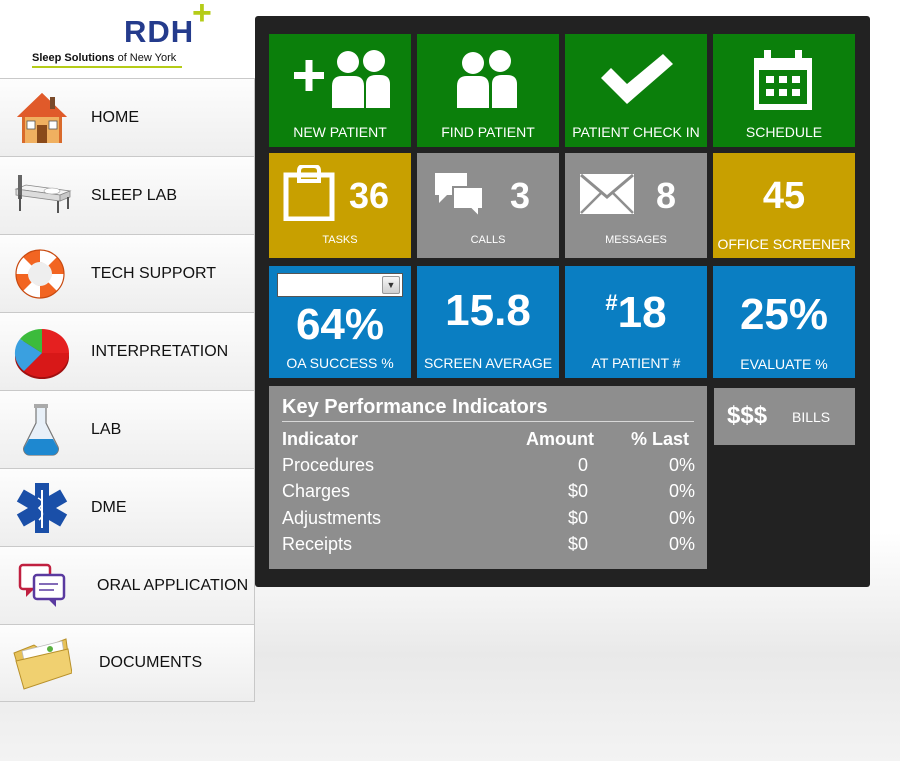 This screenshot has width=900, height=761. What do you see at coordinates (415, 407) in the screenshot?
I see `kpi-title: Key Performance Indicators` at bounding box center [415, 407].